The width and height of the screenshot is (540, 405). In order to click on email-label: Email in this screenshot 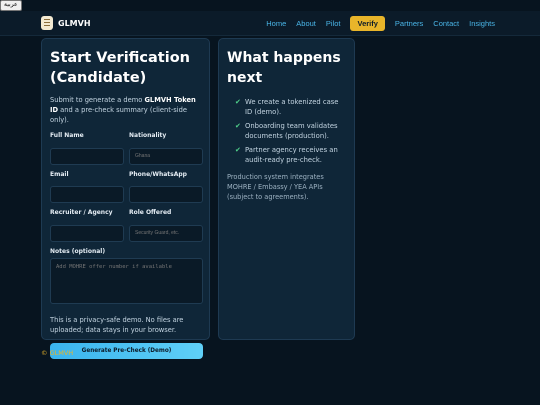, I will do `click(59, 174)`.